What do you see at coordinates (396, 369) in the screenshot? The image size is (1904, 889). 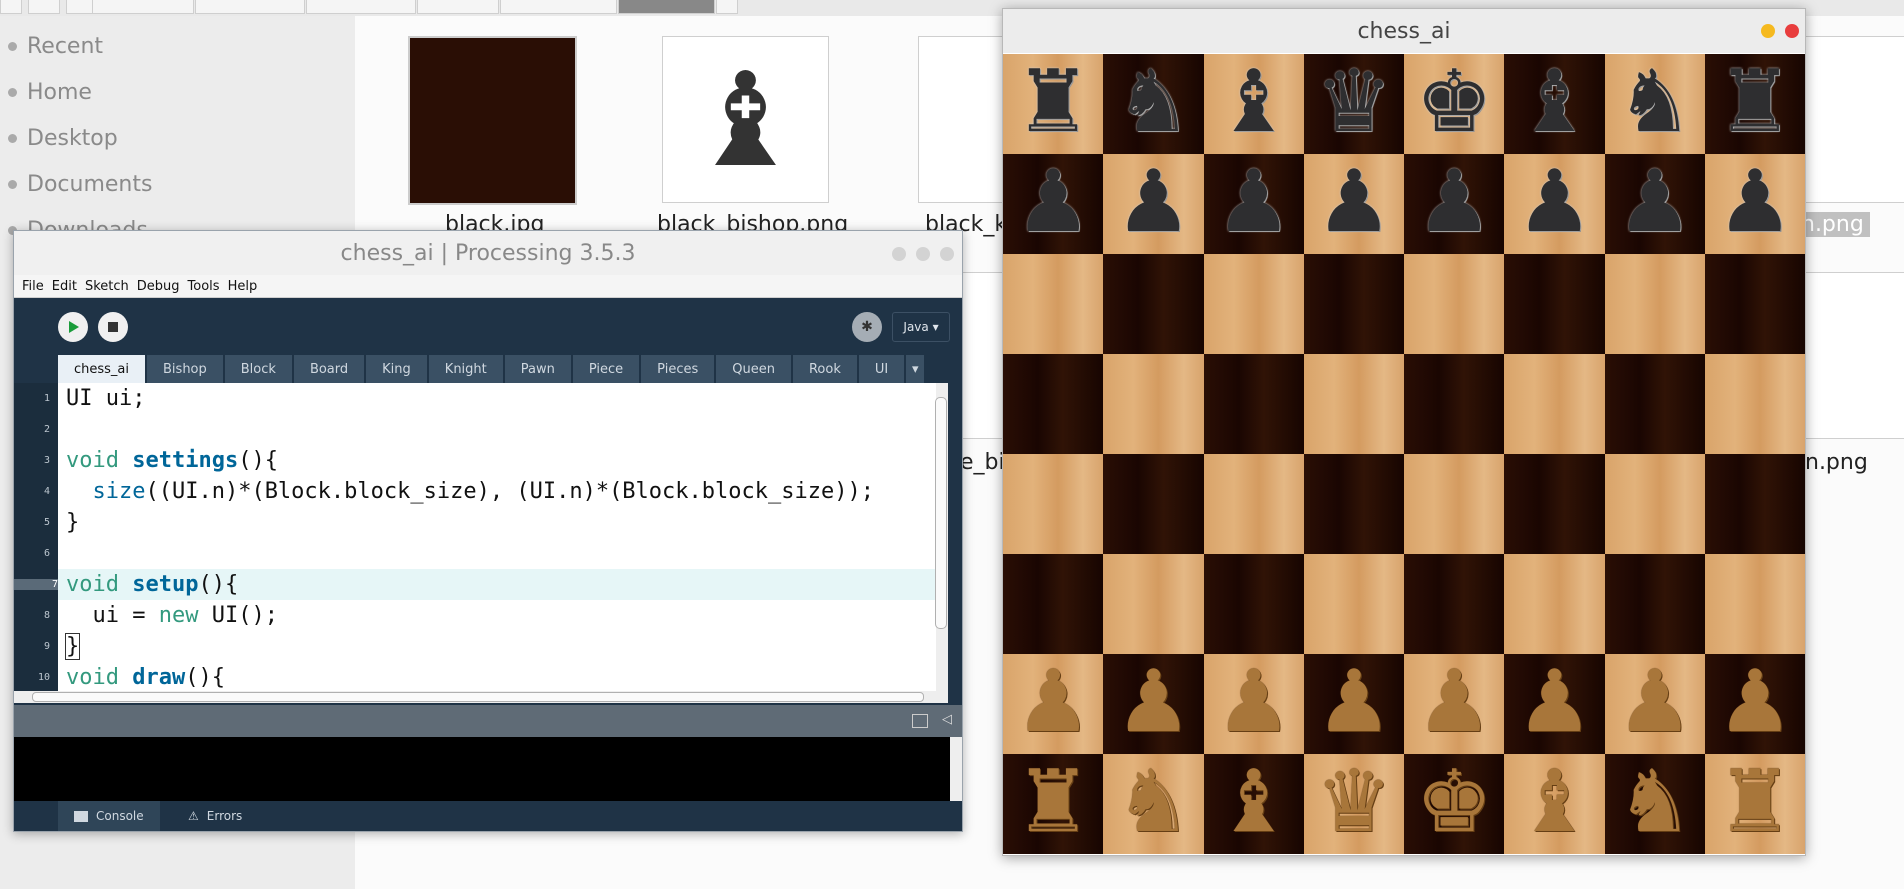 I see `tab-king: King` at bounding box center [396, 369].